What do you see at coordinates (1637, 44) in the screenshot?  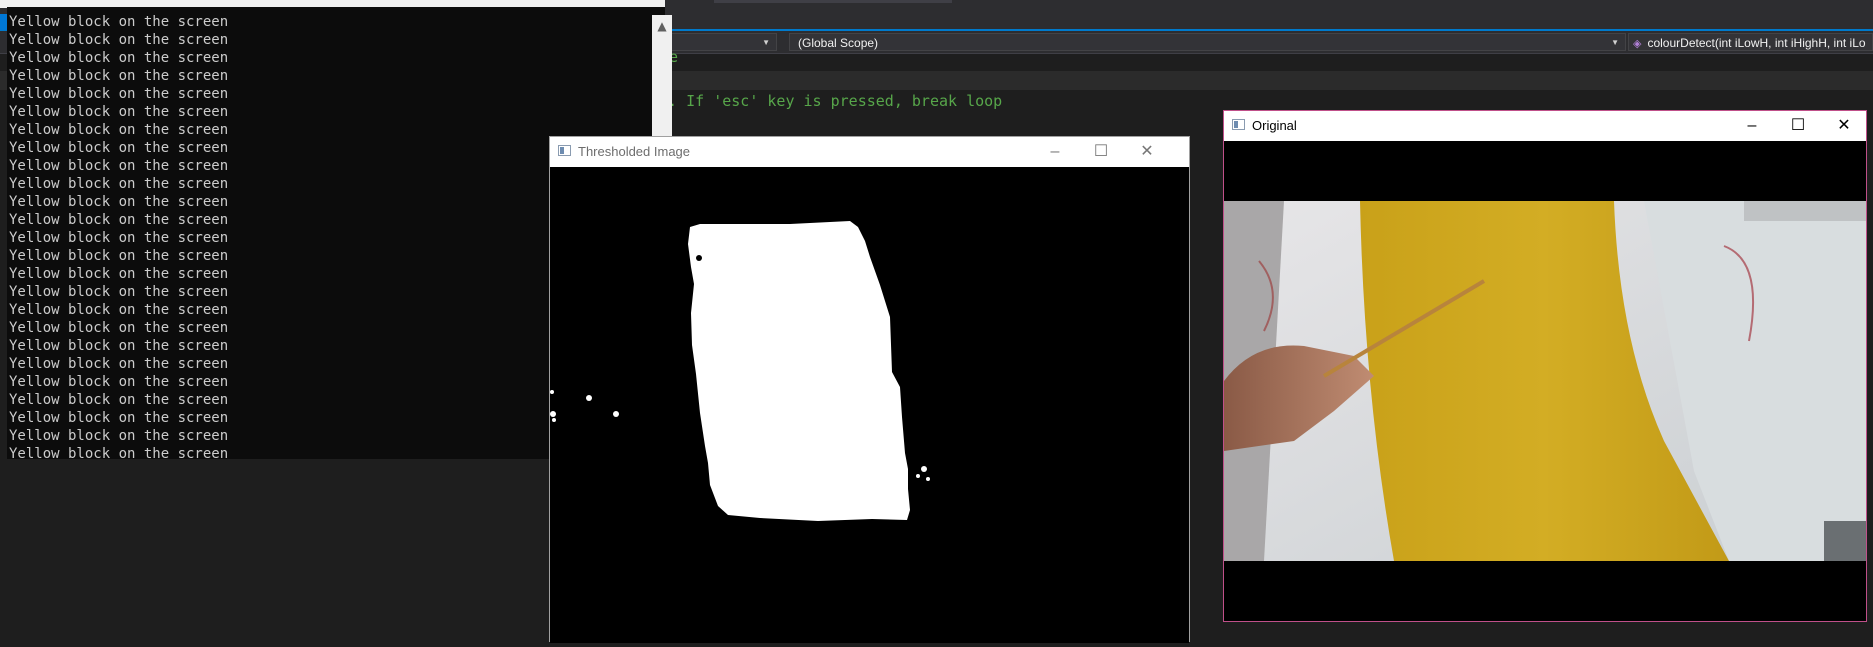 I see `method-icon: ◈` at bounding box center [1637, 44].